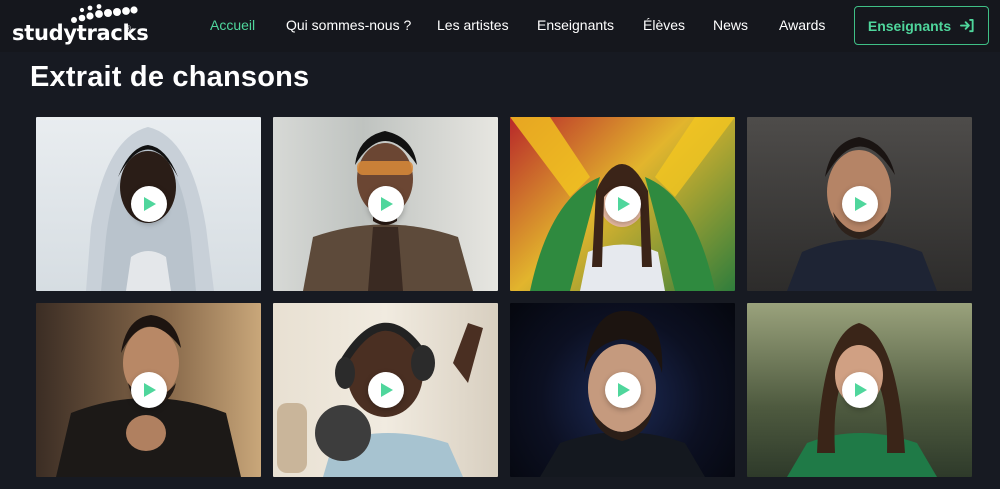 The width and height of the screenshot is (1000, 489). Describe the element at coordinates (967, 25) in the screenshot. I see `sign-in-icon` at that location.